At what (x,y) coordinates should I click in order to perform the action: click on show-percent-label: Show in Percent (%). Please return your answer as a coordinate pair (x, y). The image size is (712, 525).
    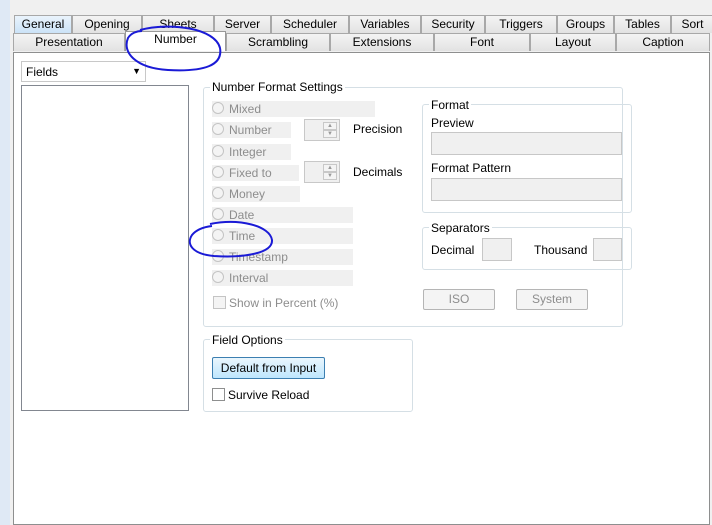
    Looking at the image, I should click on (284, 303).